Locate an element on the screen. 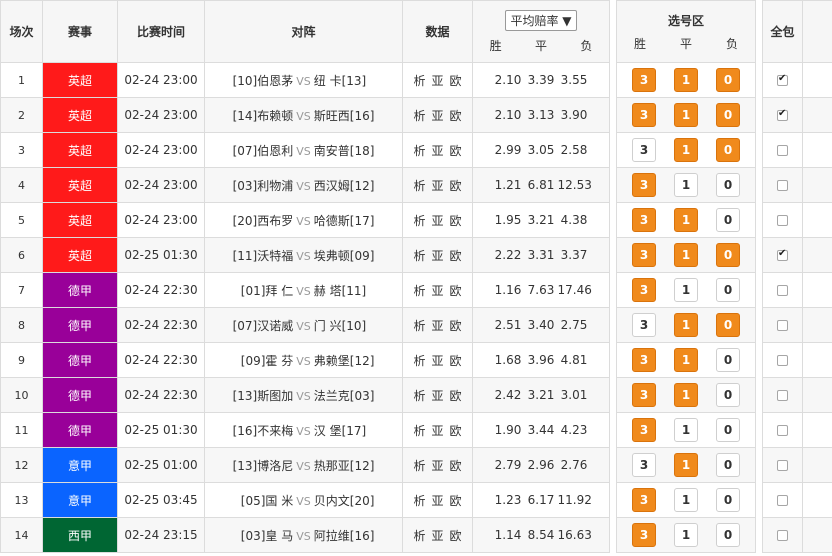 The width and height of the screenshot is (832, 556). away-team-link: 南安普 is located at coordinates (332, 151).